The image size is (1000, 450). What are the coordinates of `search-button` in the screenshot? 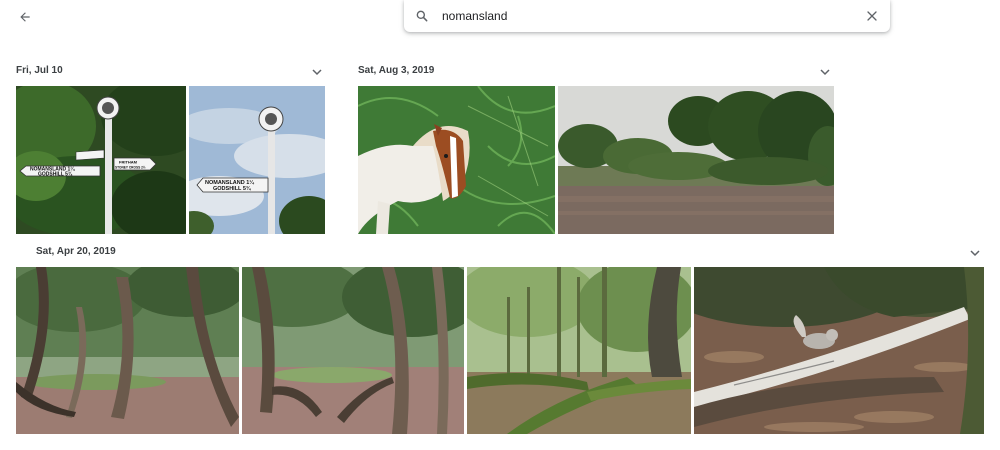 It's located at (422, 16).